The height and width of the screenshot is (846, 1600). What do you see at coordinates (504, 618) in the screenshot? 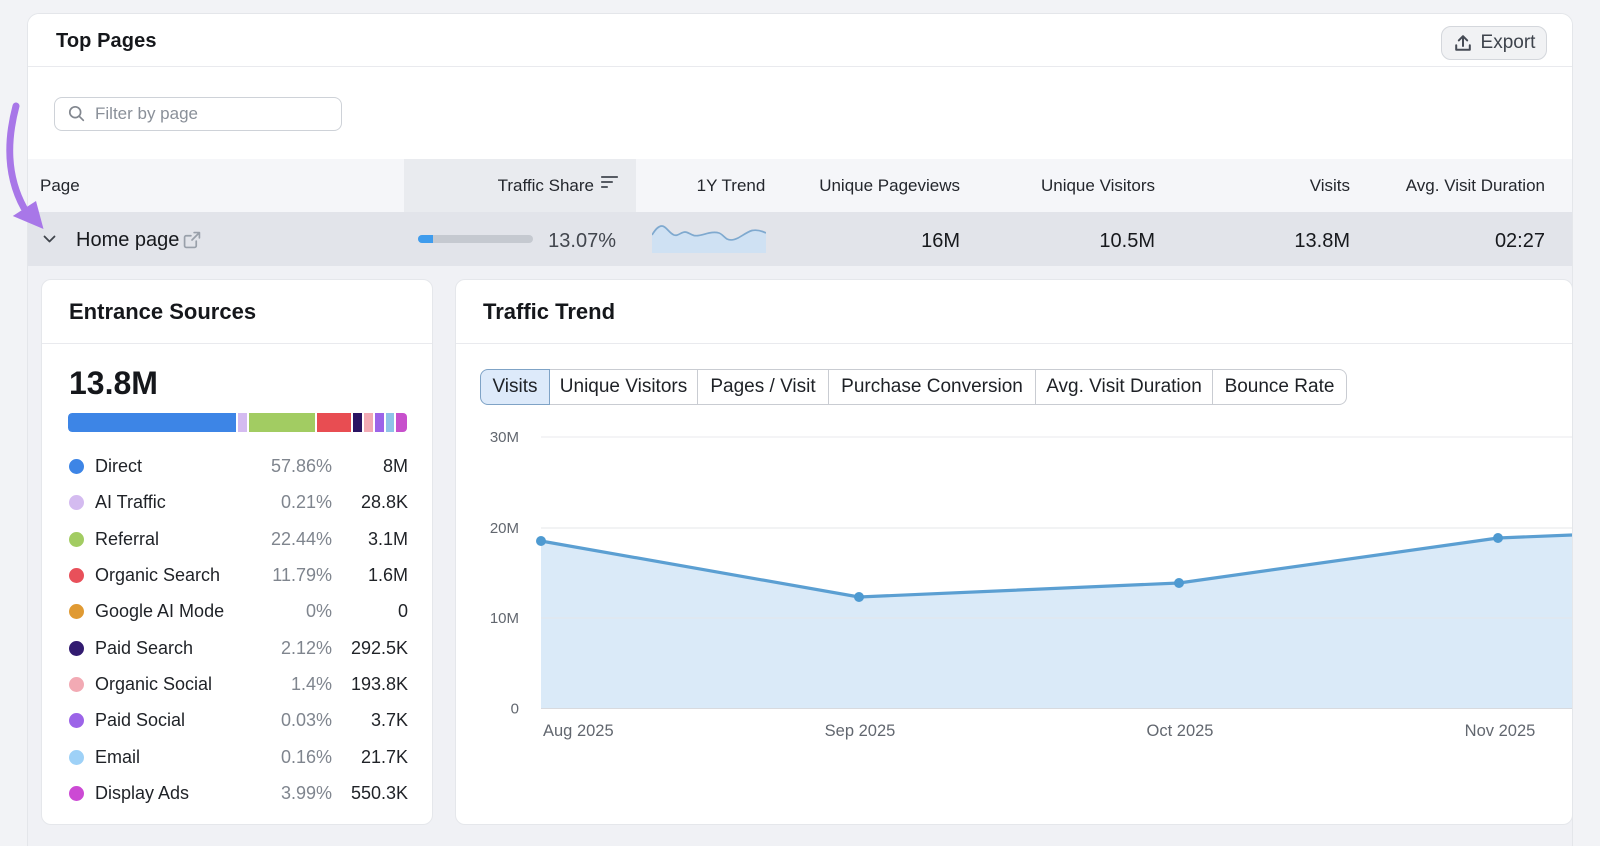
I see `svg-text: 10M` at bounding box center [504, 618].